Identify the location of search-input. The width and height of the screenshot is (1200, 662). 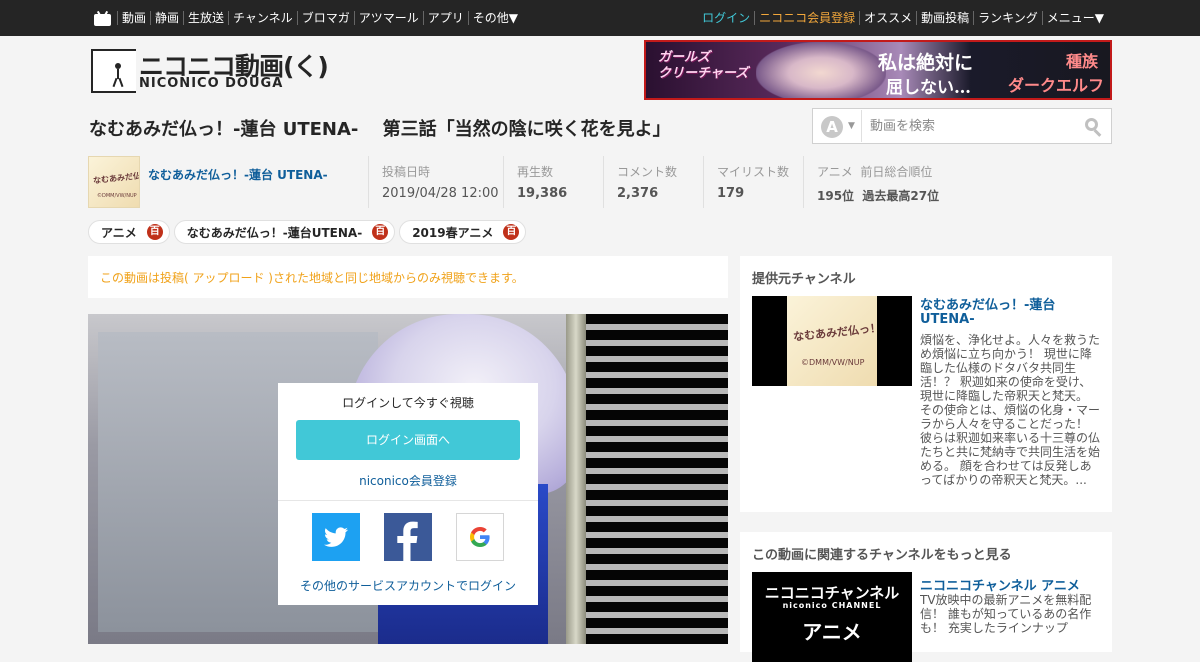
(968, 126).